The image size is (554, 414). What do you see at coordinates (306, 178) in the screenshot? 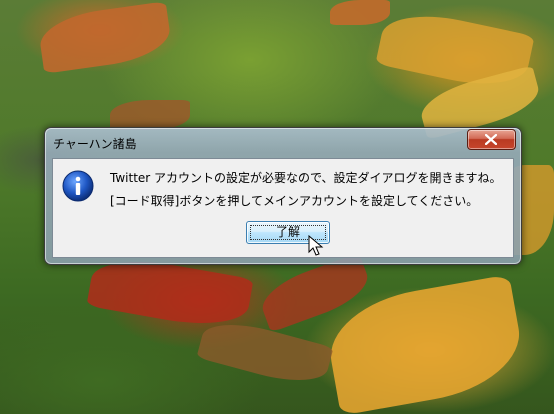
I see `dialog-message-line1: Twitter アカウントの設定が必要なので、設定ダイアログを開きますね。` at bounding box center [306, 178].